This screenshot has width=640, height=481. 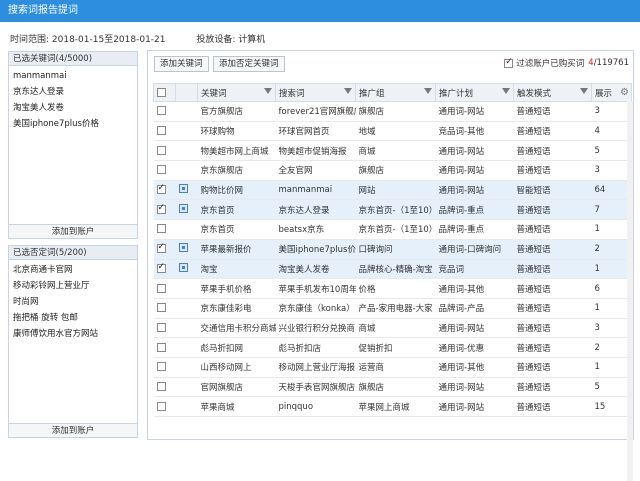 I want to click on table-row: 彪马折扣网 彪马折扣店 促销折扣 通用词-优惠 普通短语 2, so click(x=392, y=347).